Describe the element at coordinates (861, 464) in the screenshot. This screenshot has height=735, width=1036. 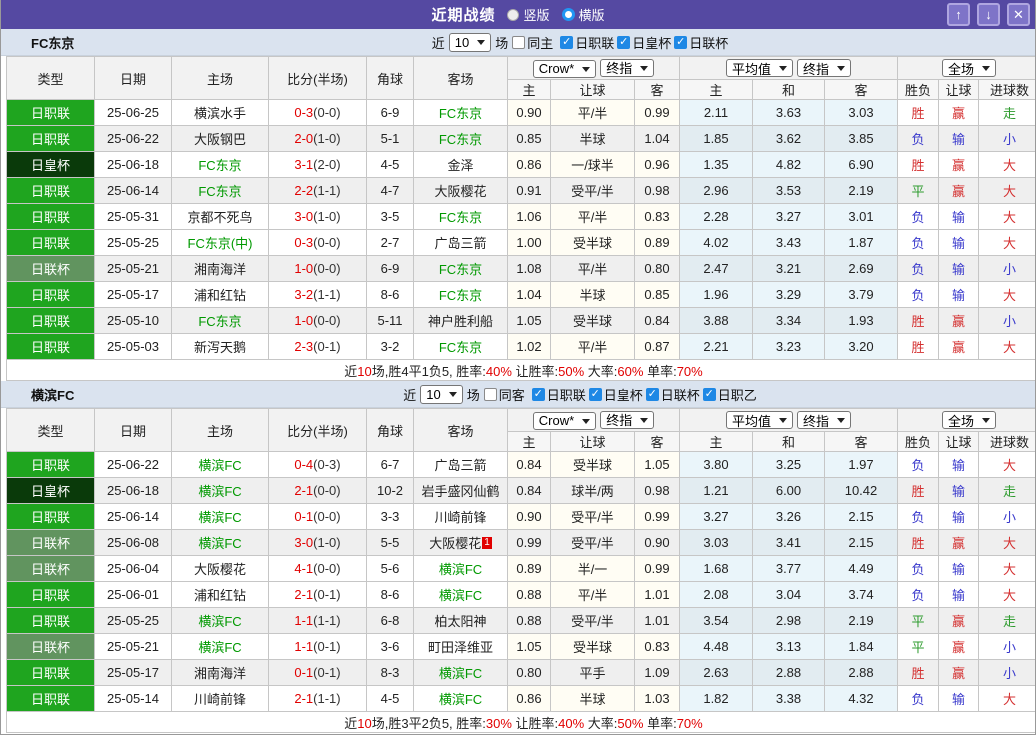
I see `avg-away-odds: 1.97` at that location.